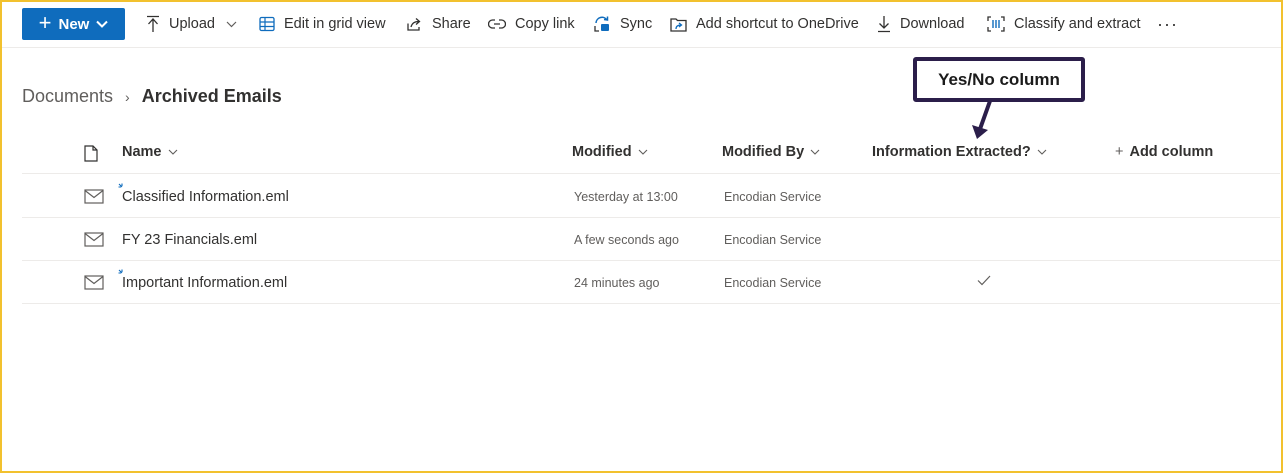 This screenshot has width=1283, height=473. I want to click on new-button: + New, so click(73, 24).